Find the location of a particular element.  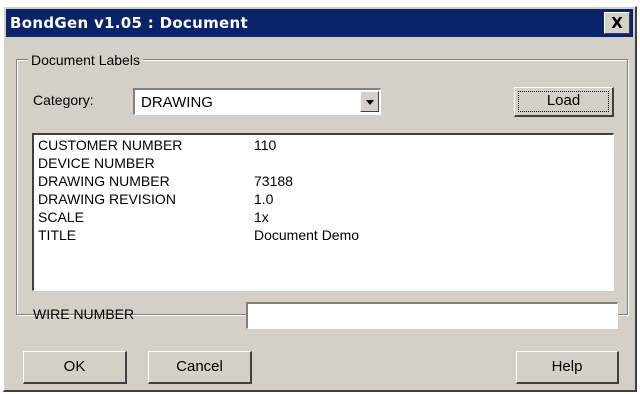

load-button: Load is located at coordinates (564, 102).